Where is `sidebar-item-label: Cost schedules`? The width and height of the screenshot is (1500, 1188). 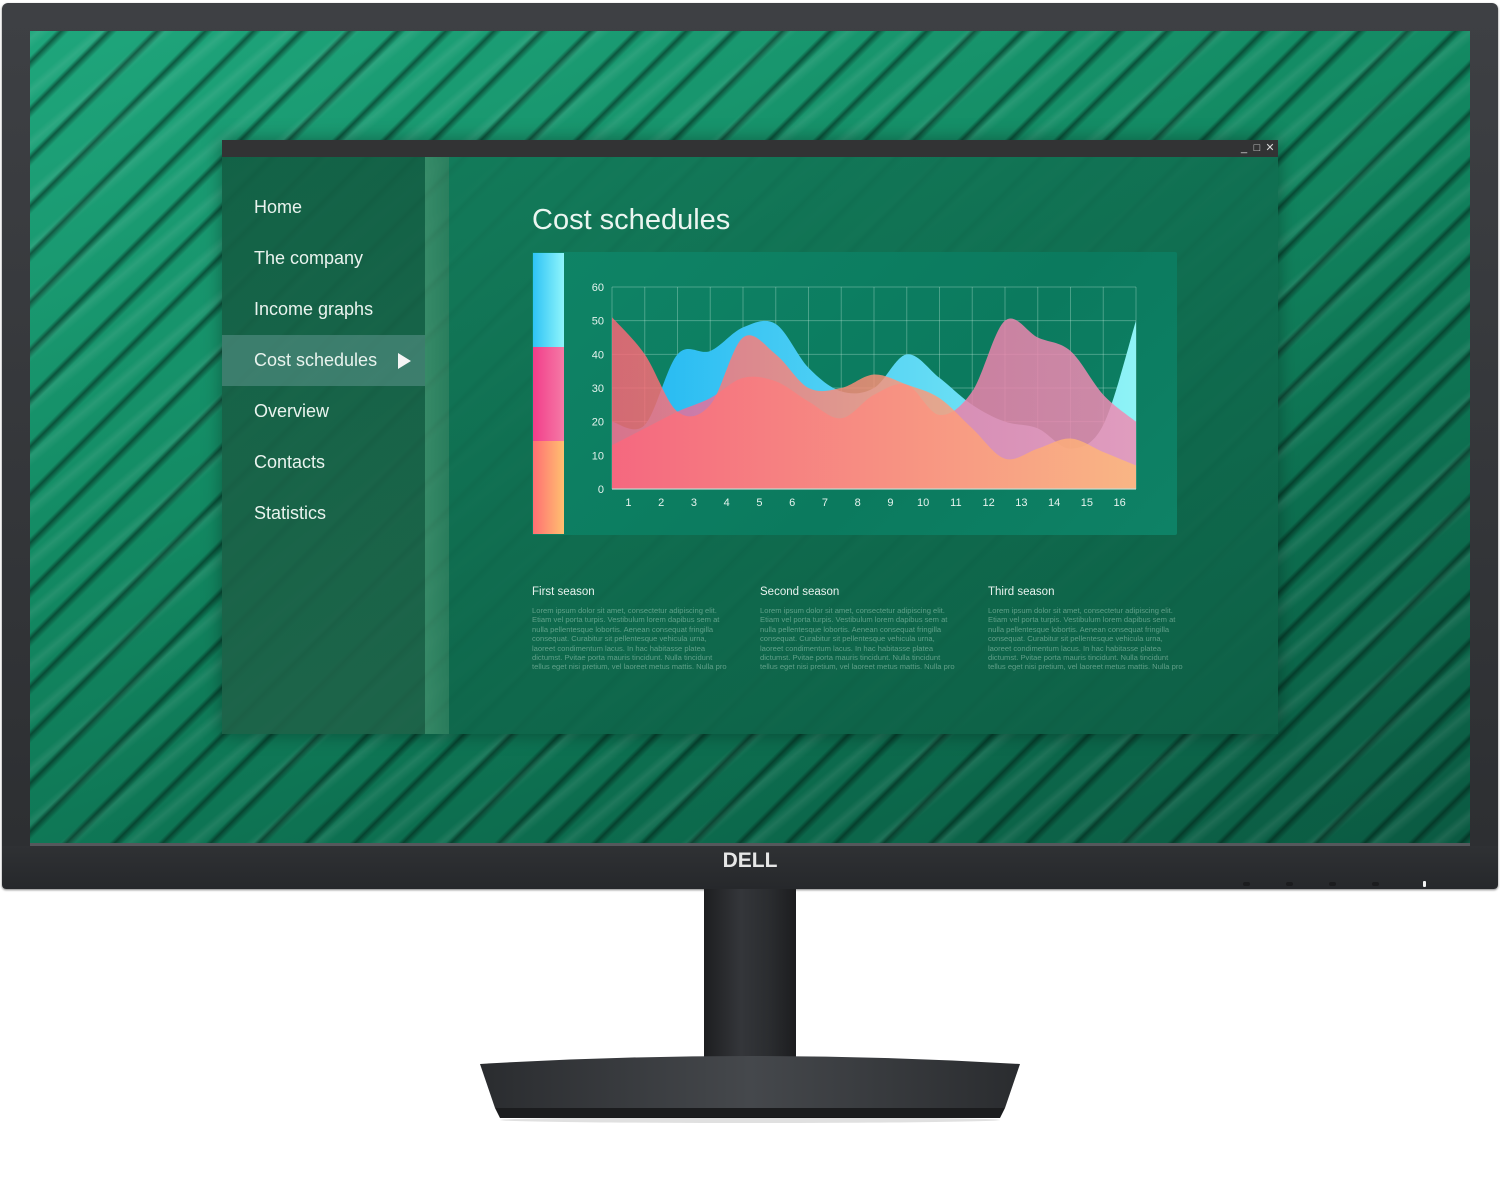 sidebar-item-label: Cost schedules is located at coordinates (316, 360).